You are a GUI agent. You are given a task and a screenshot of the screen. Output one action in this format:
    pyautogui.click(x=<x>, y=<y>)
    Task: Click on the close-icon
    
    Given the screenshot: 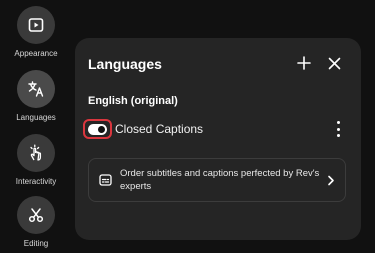 What is the action you would take?
    pyautogui.click(x=334, y=63)
    